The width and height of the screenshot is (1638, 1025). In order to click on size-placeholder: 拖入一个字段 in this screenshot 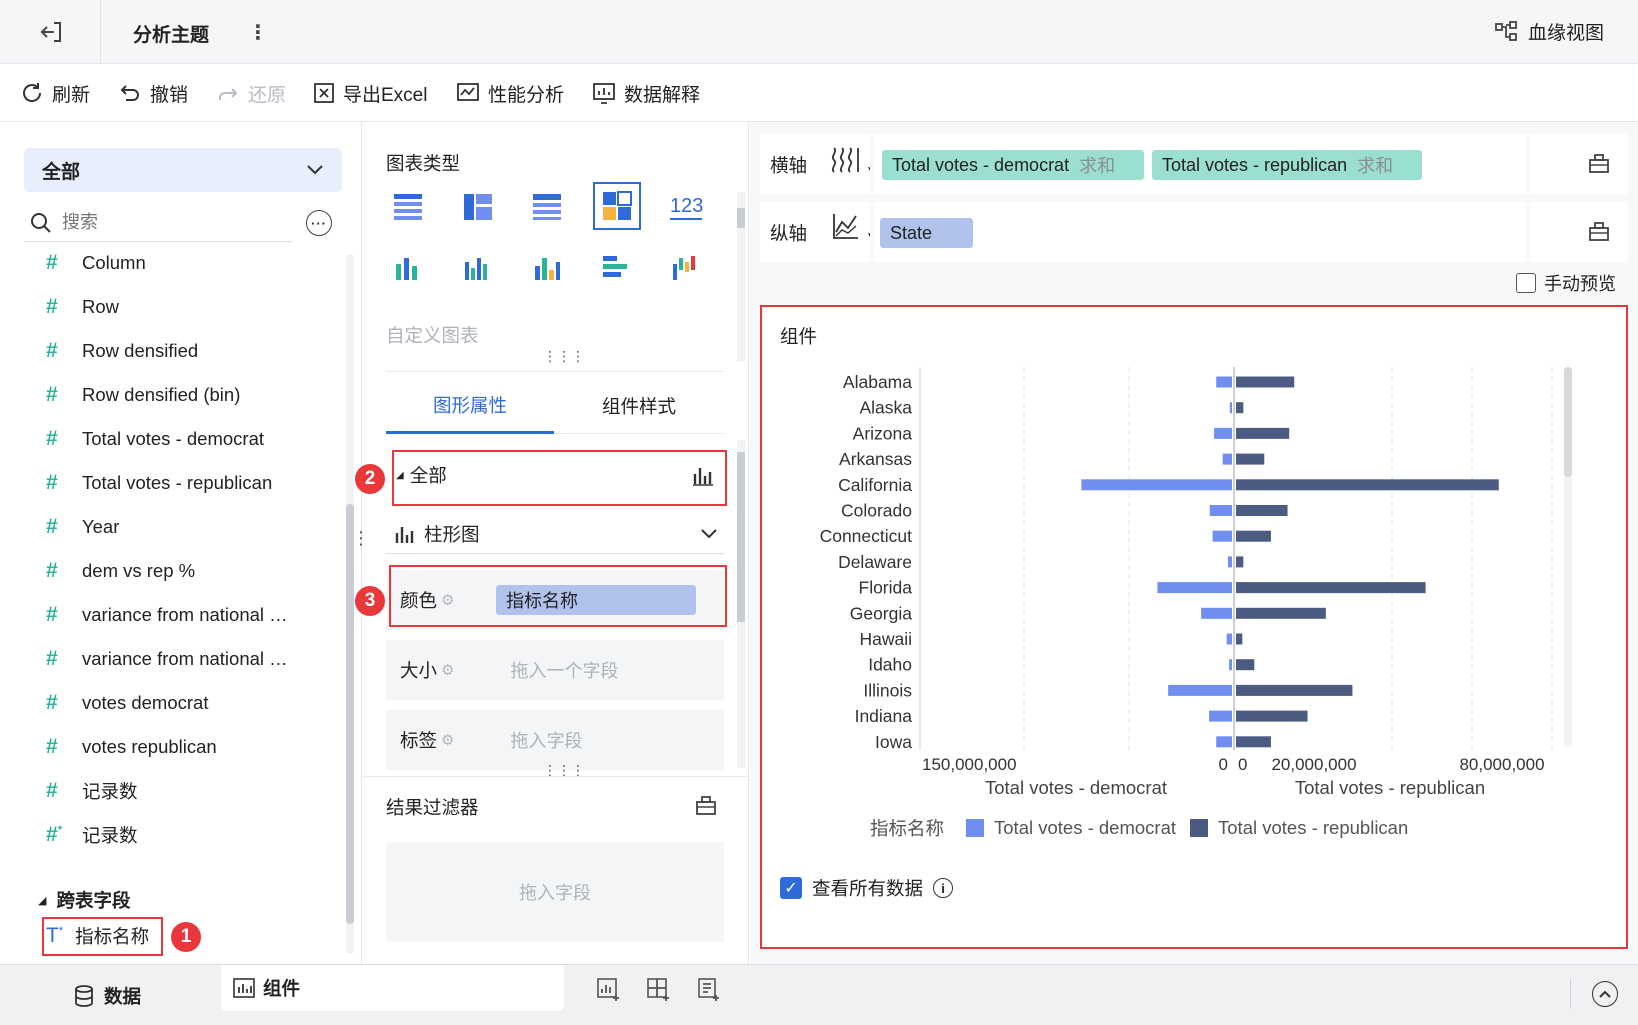, I will do `click(564, 671)`.